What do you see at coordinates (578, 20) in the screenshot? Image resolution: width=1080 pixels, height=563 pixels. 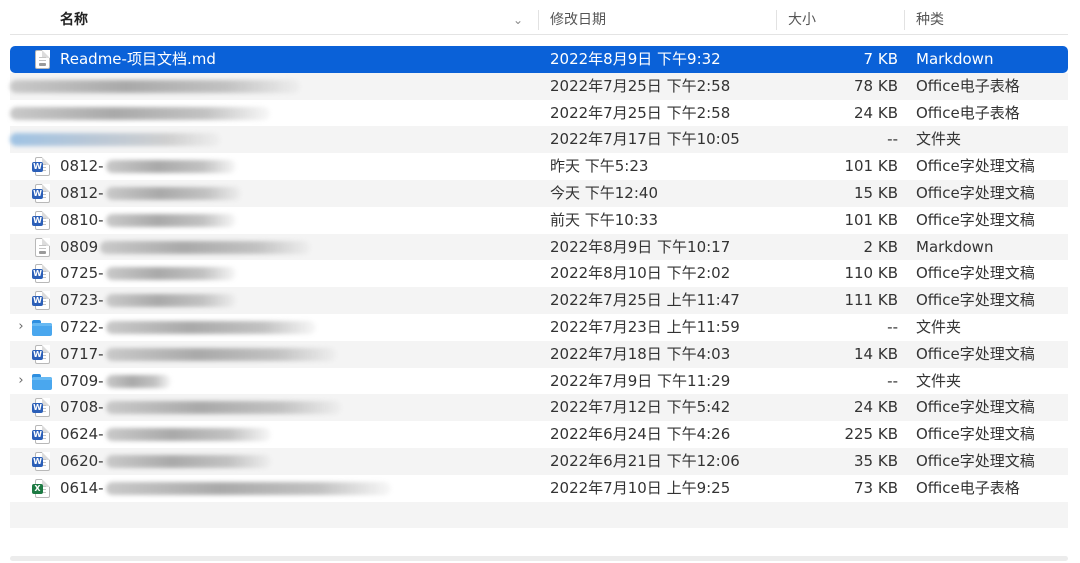 I see `column-header-date: 修改日期` at bounding box center [578, 20].